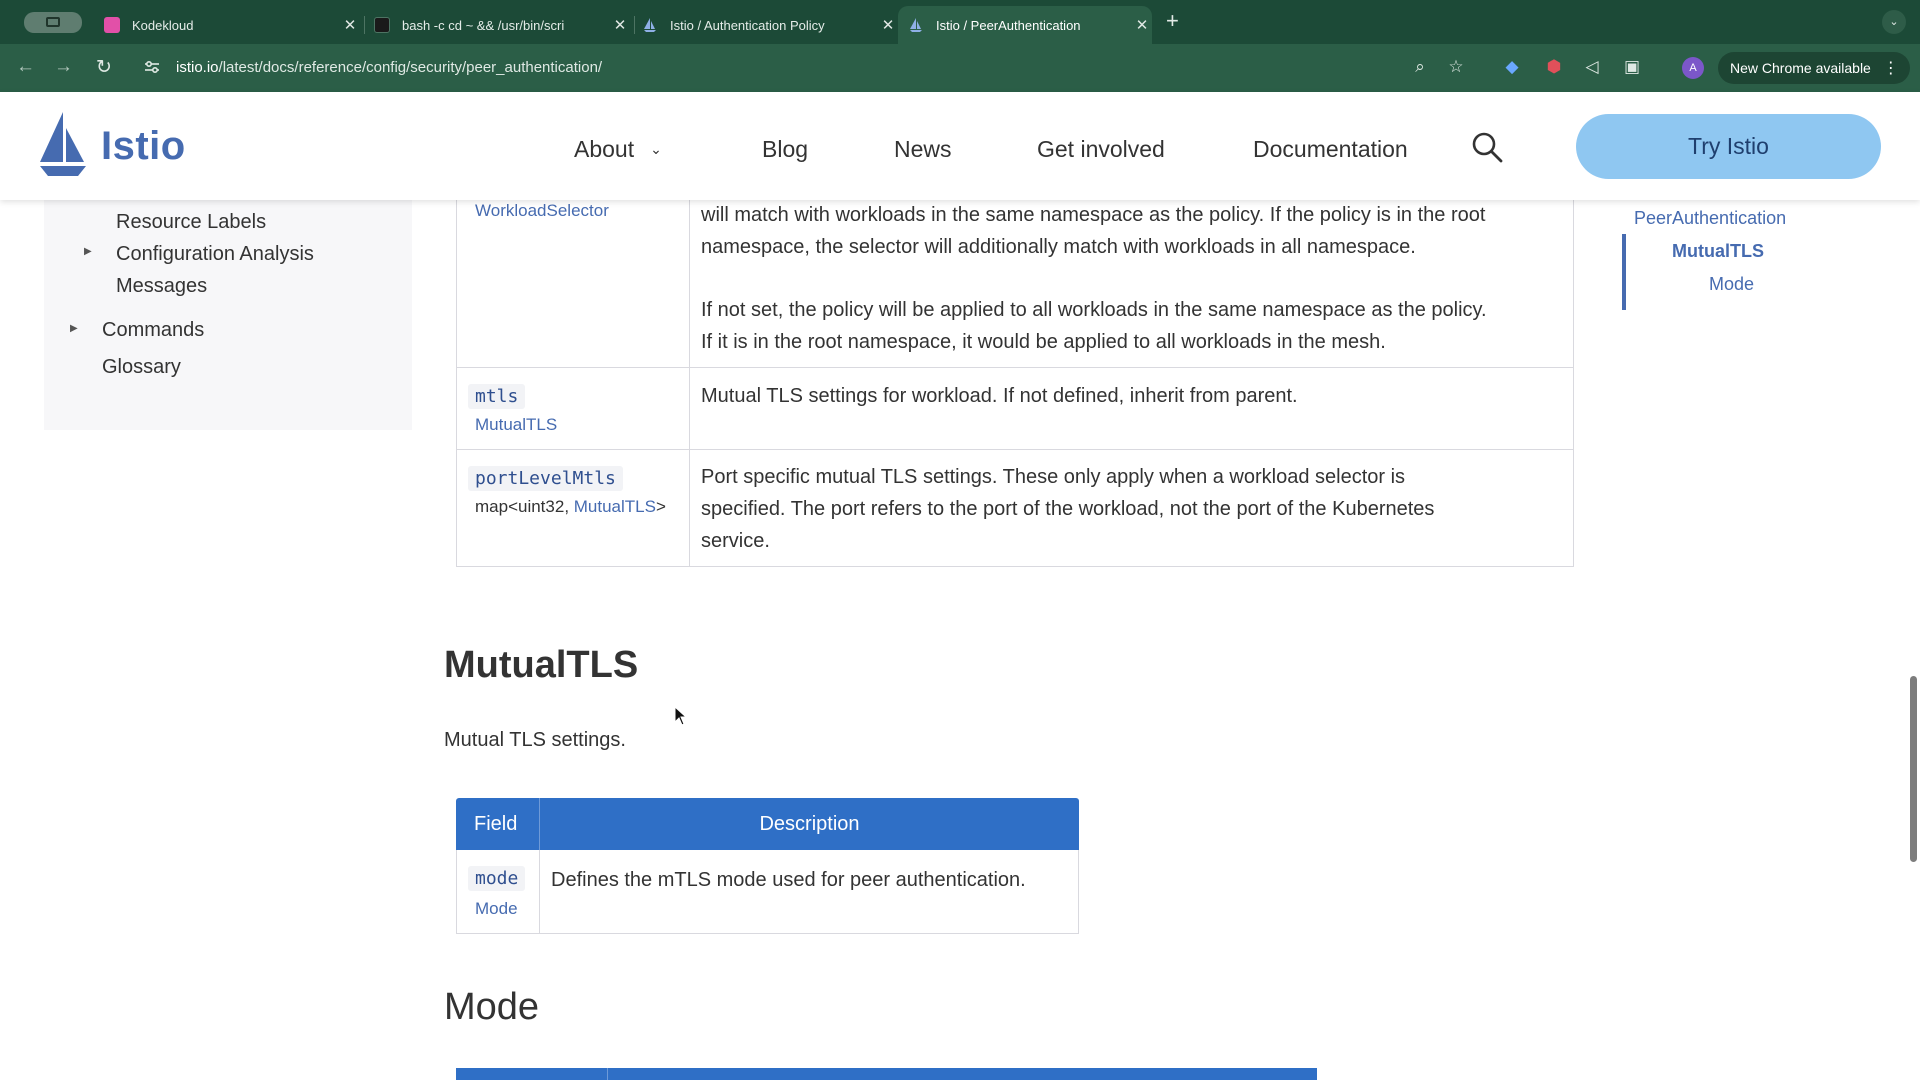  I want to click on tab-title: bash -c cd ~ && /usr/bin/scri, so click(483, 25).